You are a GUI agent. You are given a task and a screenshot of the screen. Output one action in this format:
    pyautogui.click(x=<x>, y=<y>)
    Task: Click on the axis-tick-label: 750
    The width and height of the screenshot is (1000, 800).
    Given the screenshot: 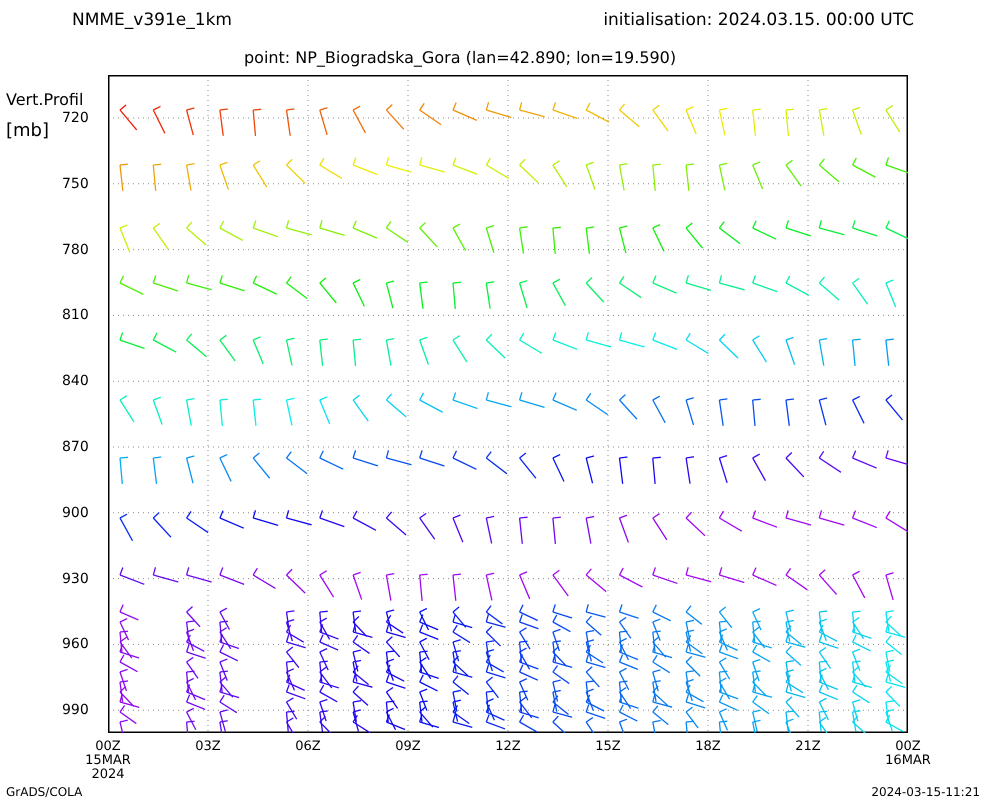 What is the action you would take?
    pyautogui.click(x=75, y=183)
    